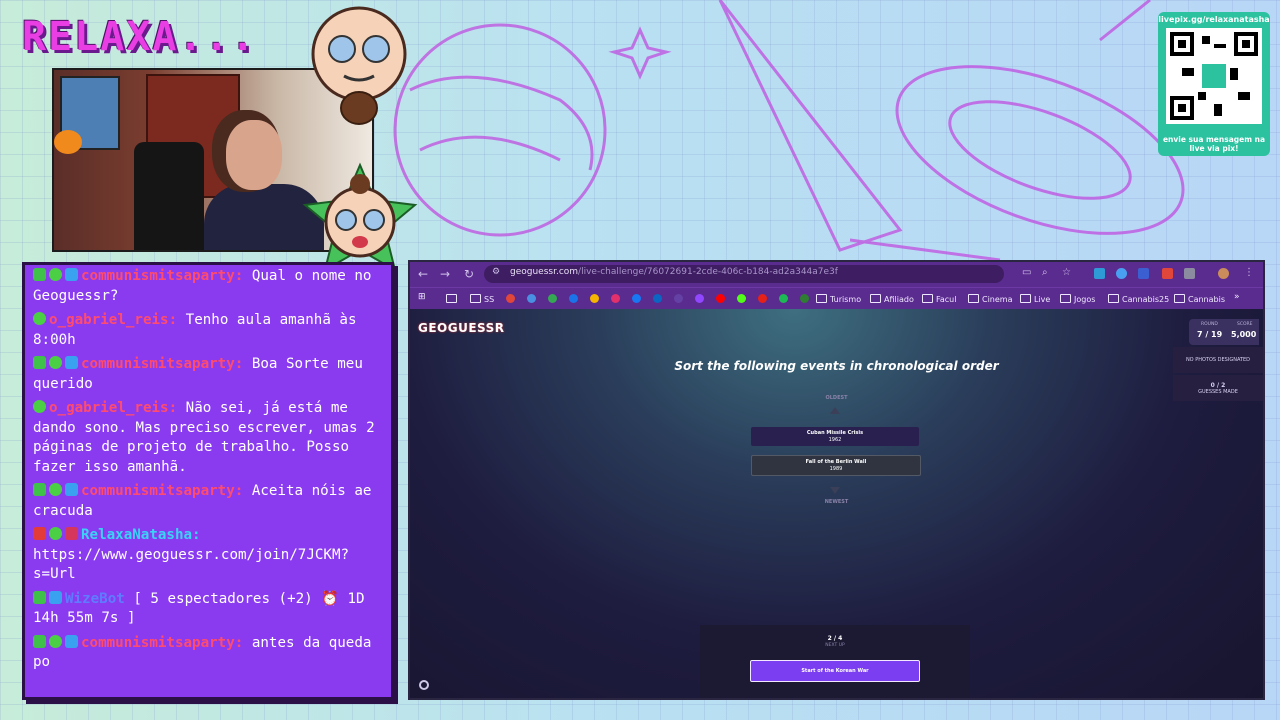  What do you see at coordinates (1026, 272) in the screenshot?
I see `cast-icon: ▭` at bounding box center [1026, 272].